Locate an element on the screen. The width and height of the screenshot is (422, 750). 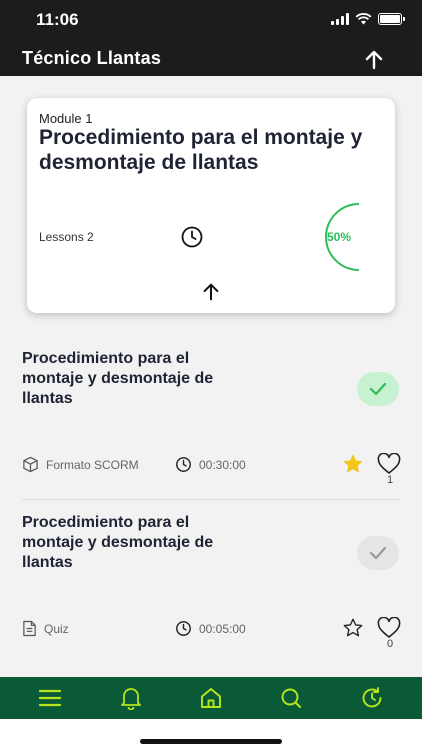
collapse-arrow-up-icon is located at coordinates (211, 292).